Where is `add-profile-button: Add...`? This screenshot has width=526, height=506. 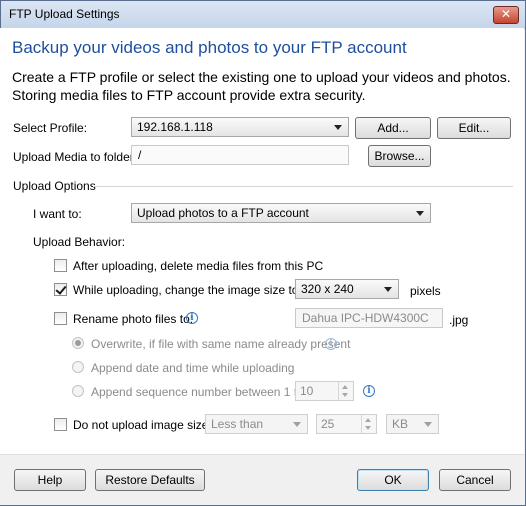
add-profile-button: Add... is located at coordinates (393, 128).